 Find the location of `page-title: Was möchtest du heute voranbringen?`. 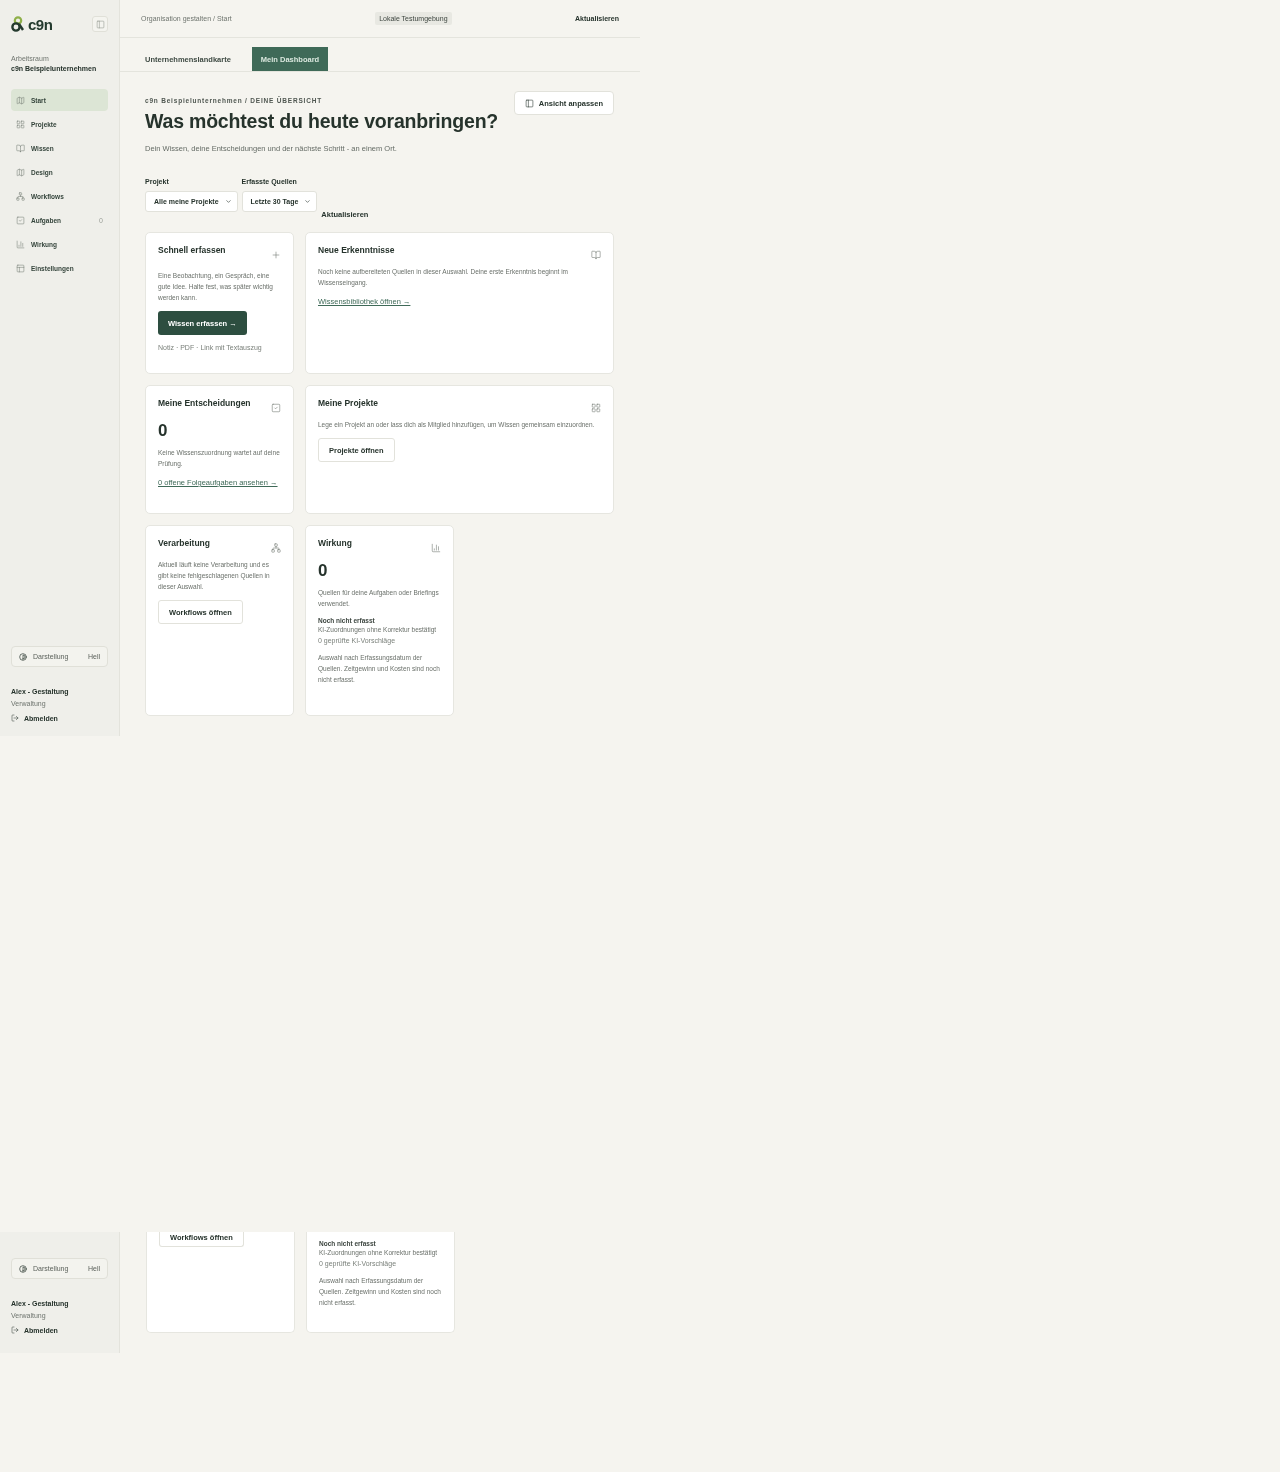

page-title: Was möchtest du heute voranbringen? is located at coordinates (322, 121).